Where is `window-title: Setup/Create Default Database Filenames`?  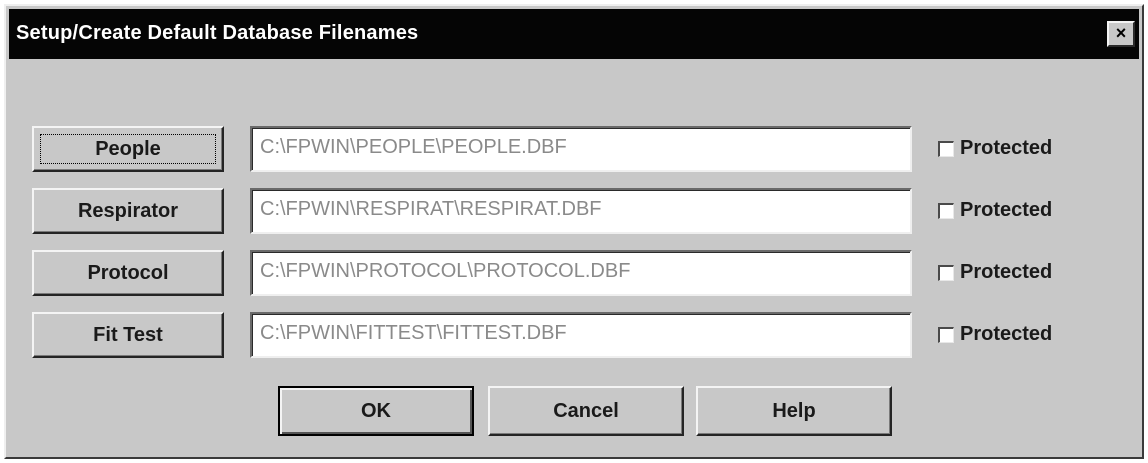 window-title: Setup/Create Default Database Filenames is located at coordinates (217, 33).